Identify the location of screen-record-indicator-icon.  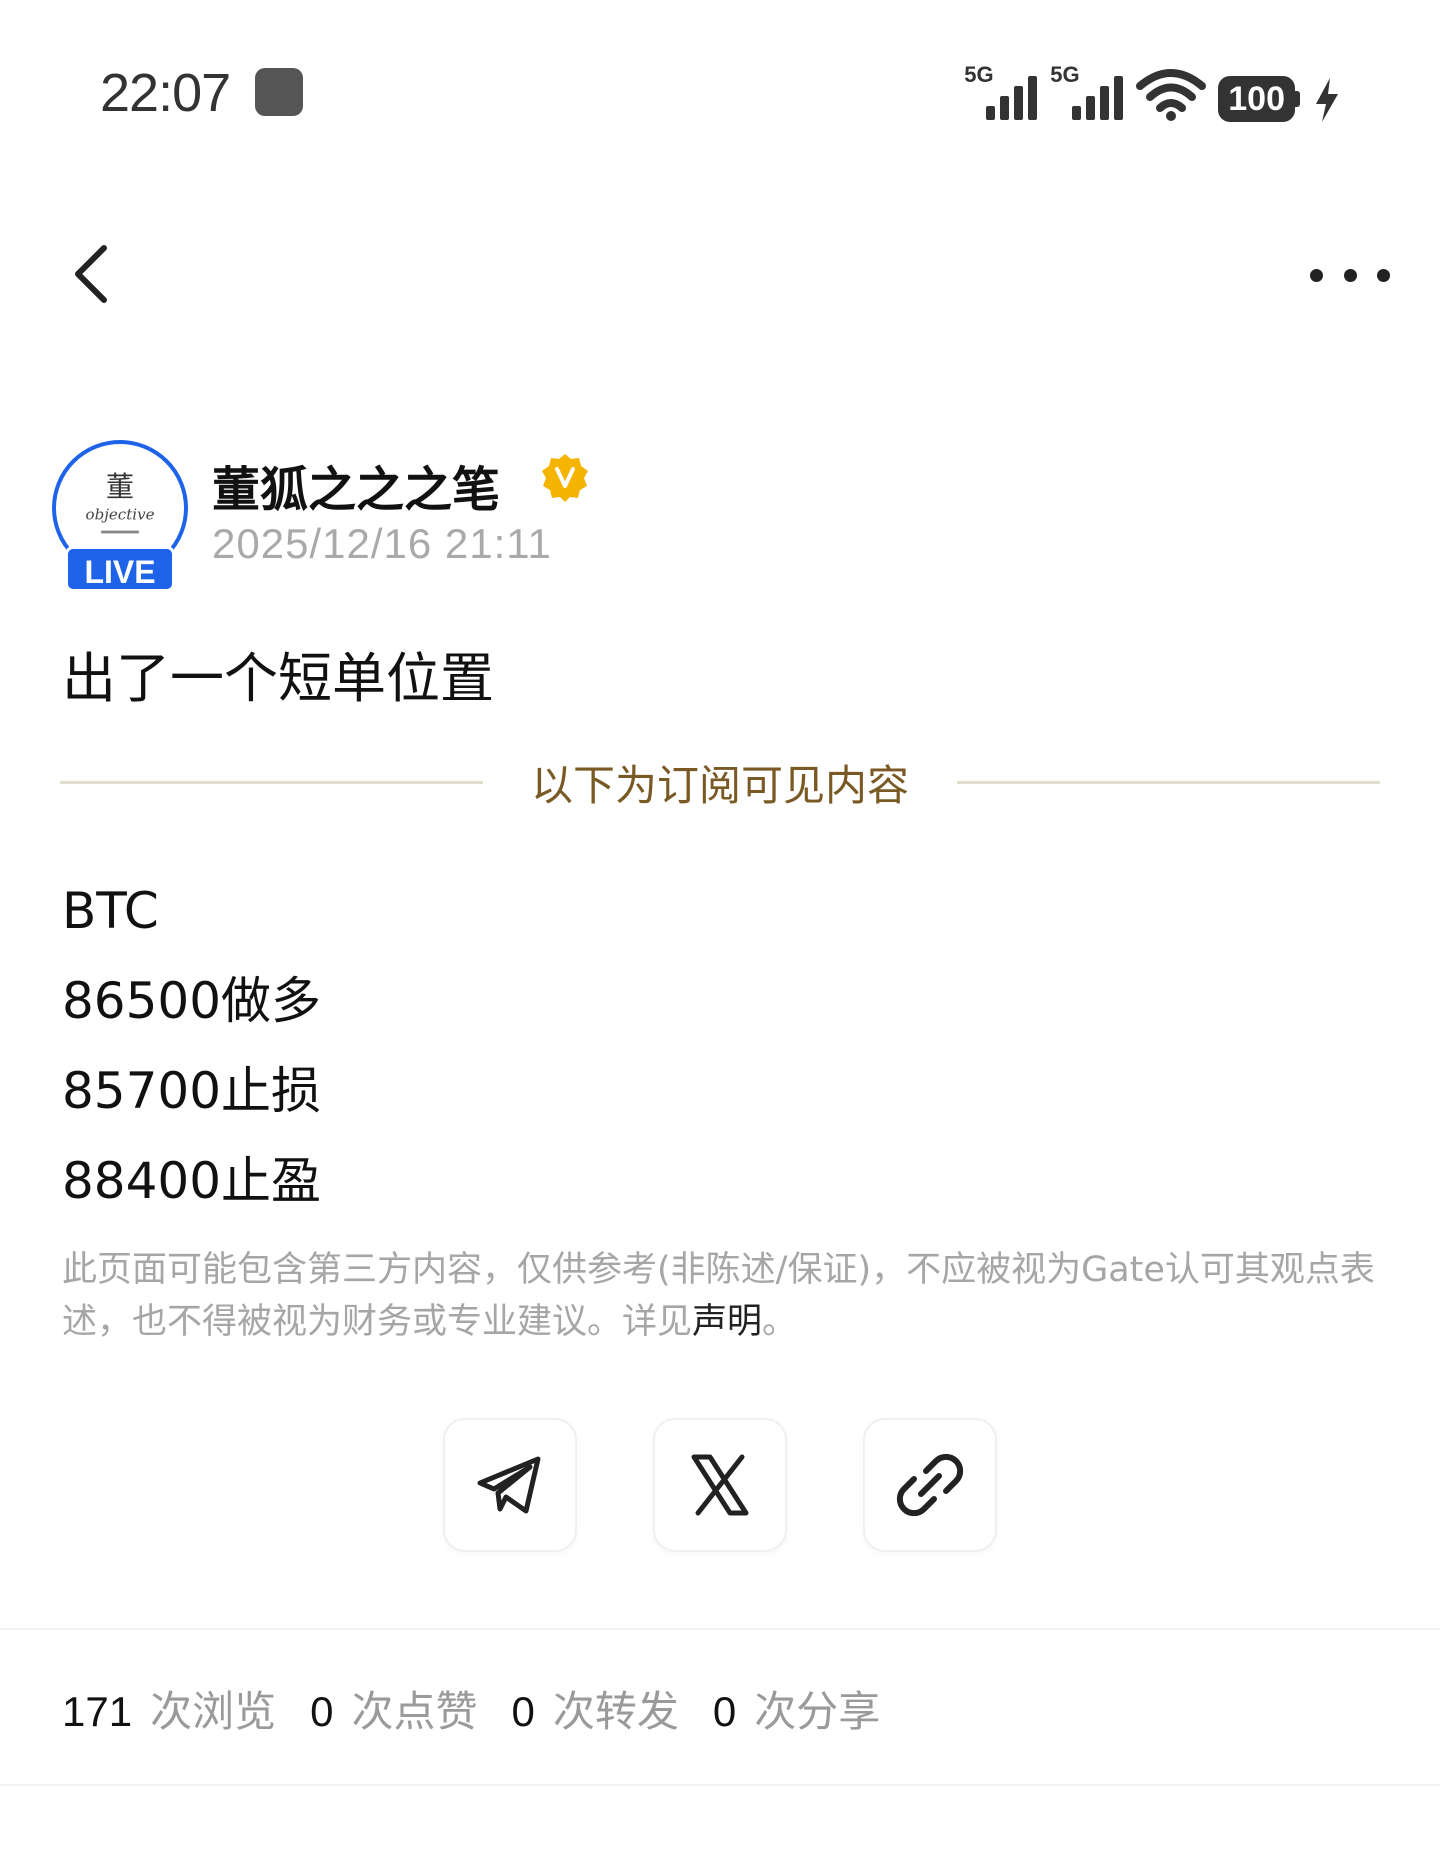
(279, 92).